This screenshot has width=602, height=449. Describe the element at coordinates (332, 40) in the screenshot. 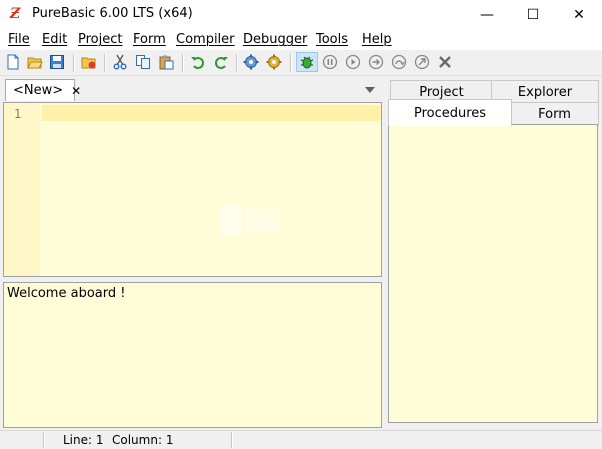

I see `menu-tools: Tools` at that location.